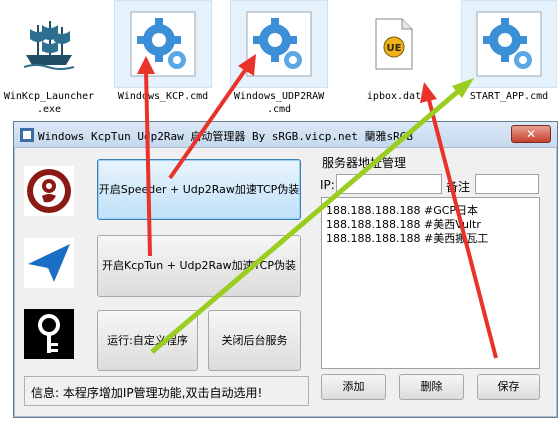 Image resolution: width=560 pixels, height=422 pixels. Describe the element at coordinates (199, 266) in the screenshot. I see `start-kcptun-button: 开启KcpTun + Udp2Raw加速TCP伪装` at that location.